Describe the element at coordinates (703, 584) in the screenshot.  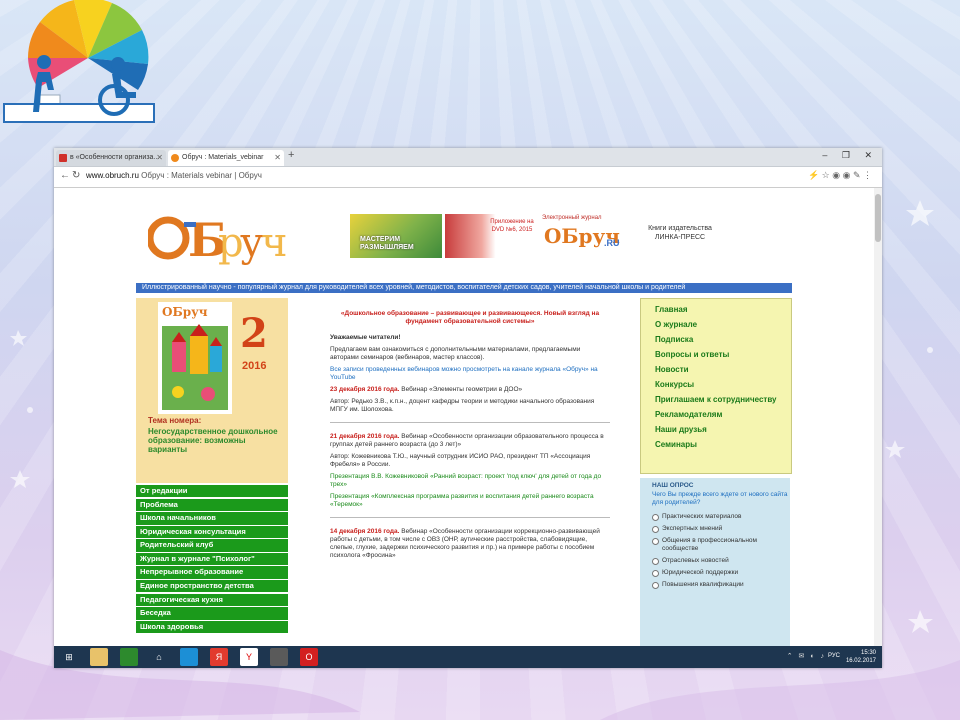
I see `poll-option-label: Повышения квалификации` at that location.